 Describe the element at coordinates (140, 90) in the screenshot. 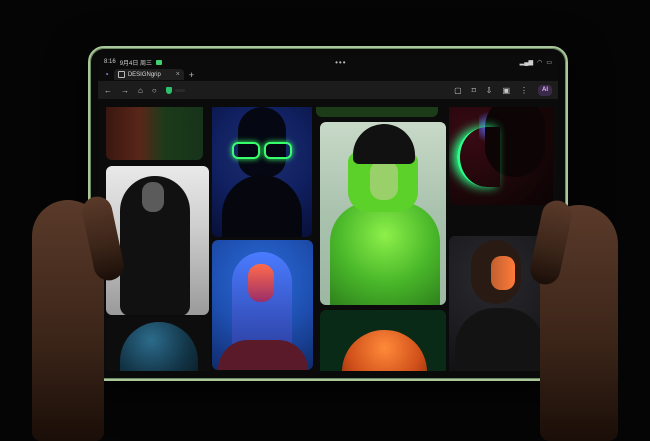

I see `home-button: ⌂` at that location.